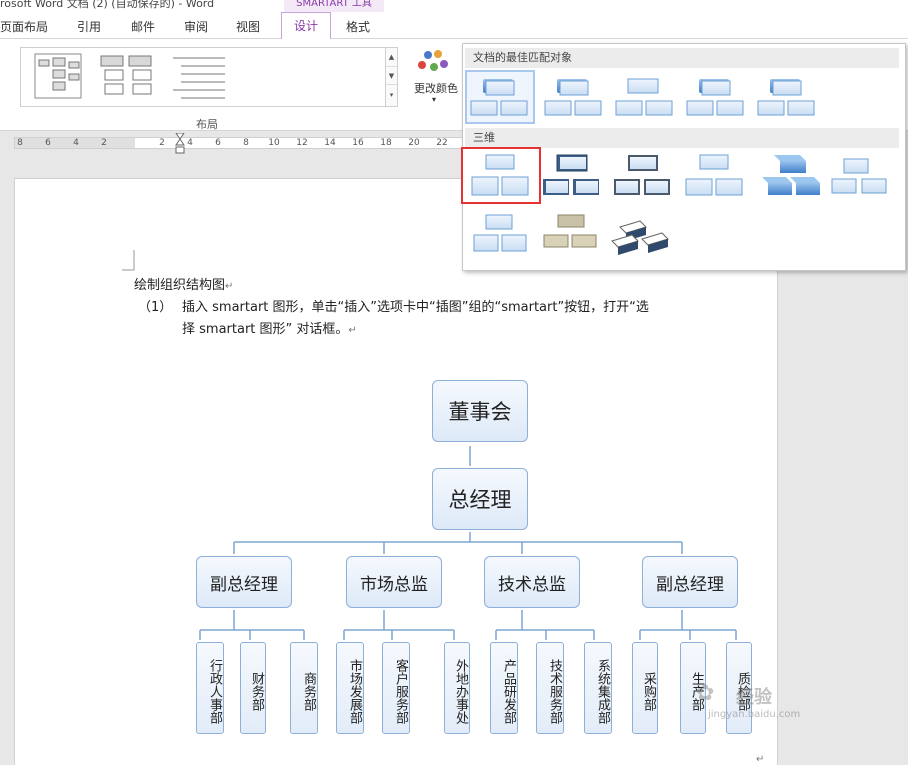 The width and height of the screenshot is (908, 765). What do you see at coordinates (475, 496) in the screenshot?
I see `org-node-level2: 总经理` at bounding box center [475, 496].